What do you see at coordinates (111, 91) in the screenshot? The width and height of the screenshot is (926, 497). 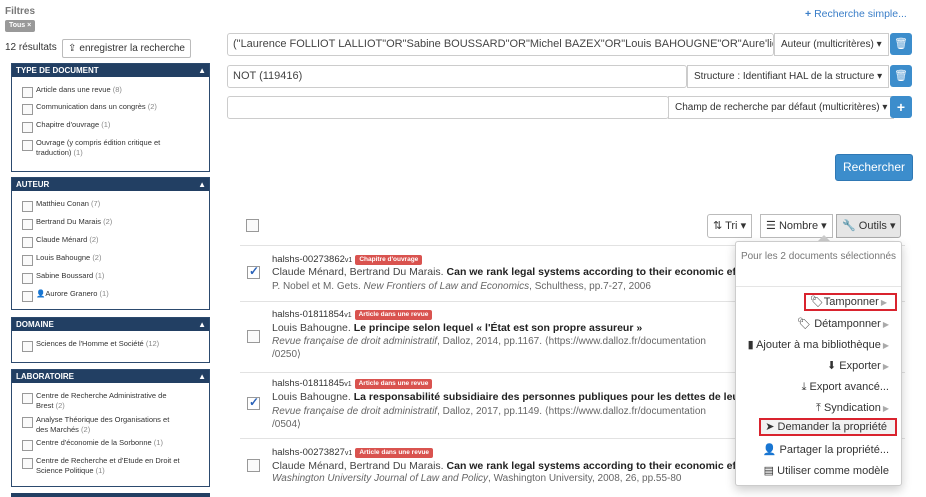 I see `facet-item: Article dans une revue (8)` at bounding box center [111, 91].